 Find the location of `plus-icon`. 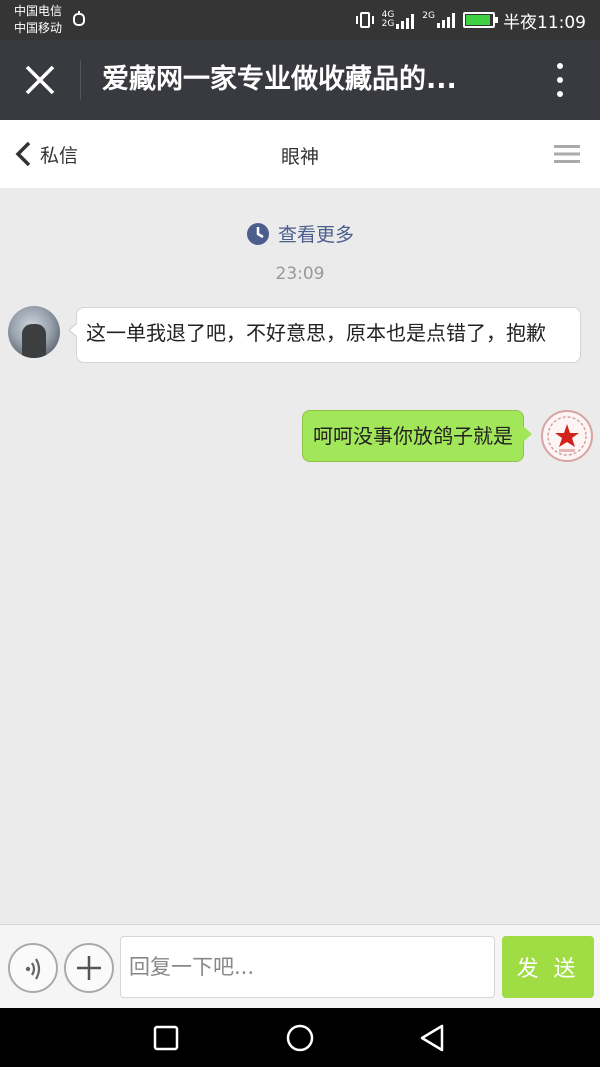

plus-icon is located at coordinates (89, 968).